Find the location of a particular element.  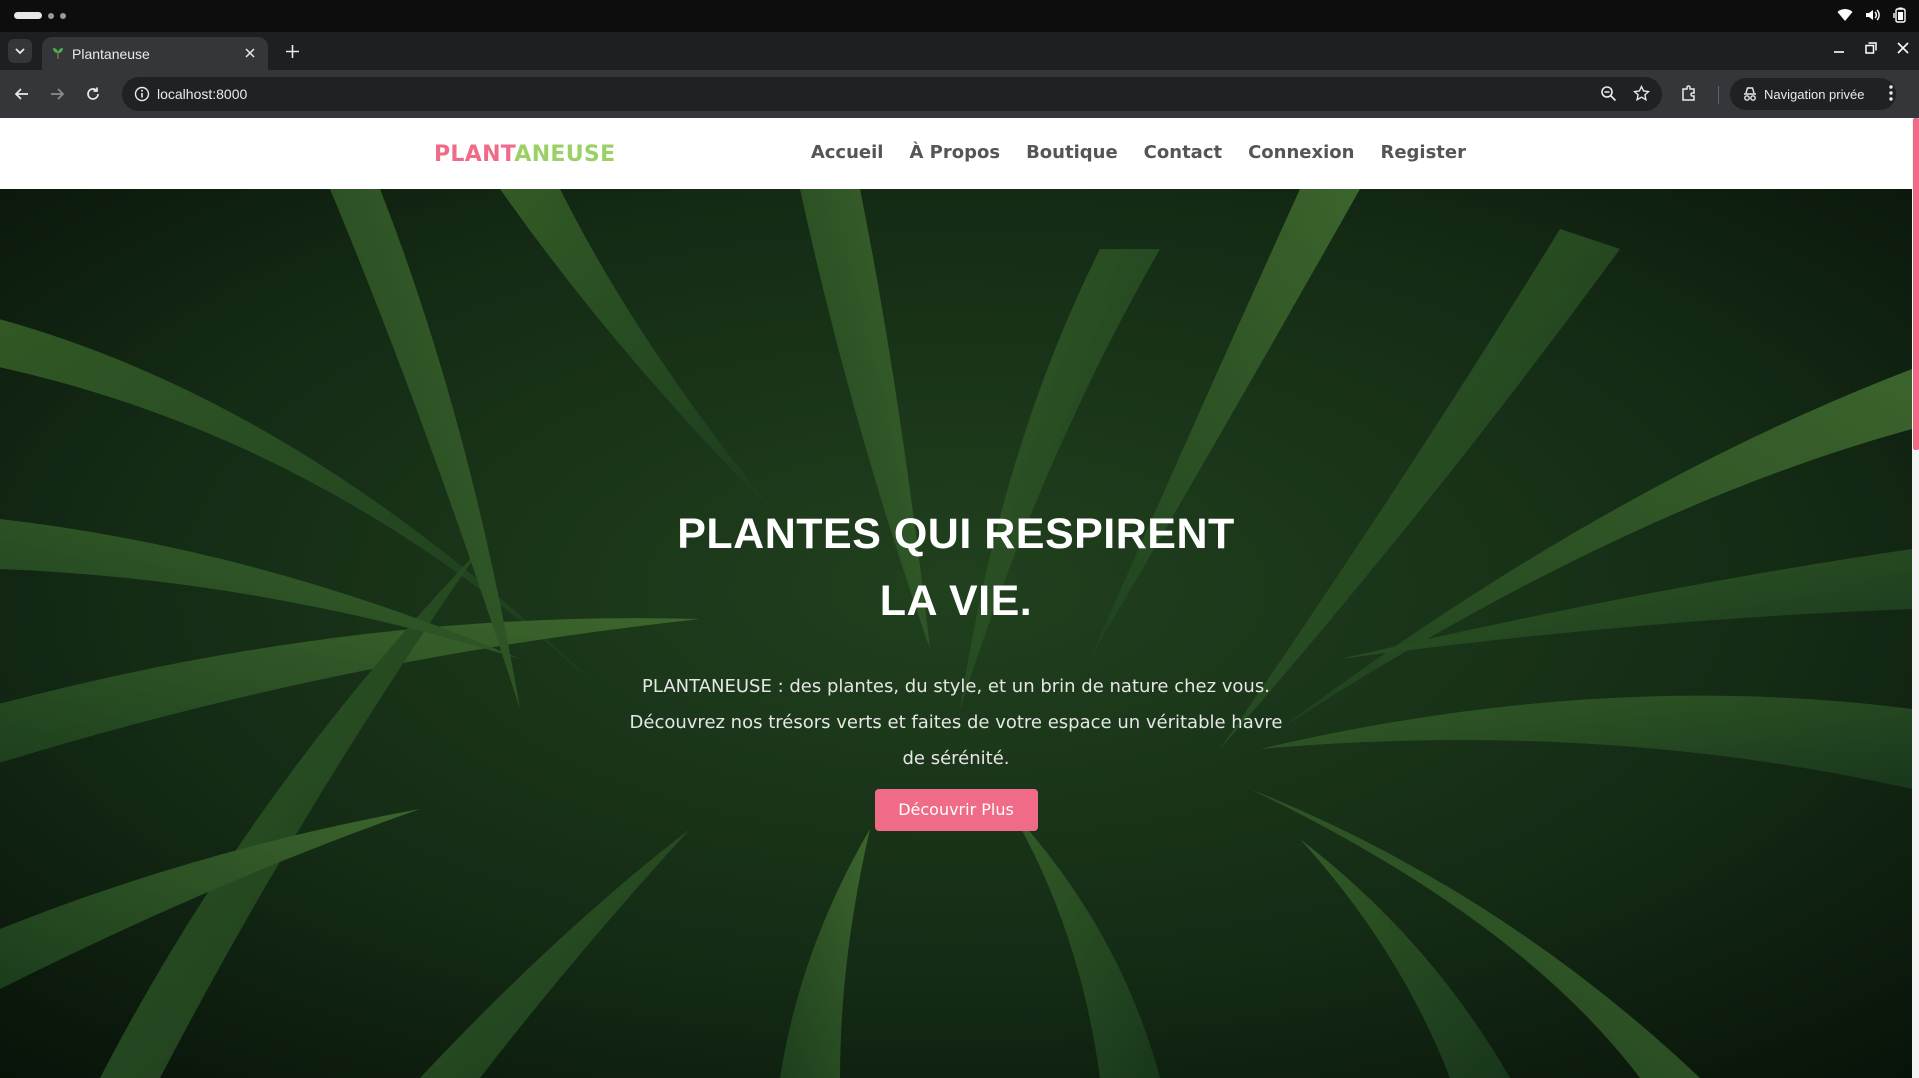

battery-icon is located at coordinates (1899, 15).